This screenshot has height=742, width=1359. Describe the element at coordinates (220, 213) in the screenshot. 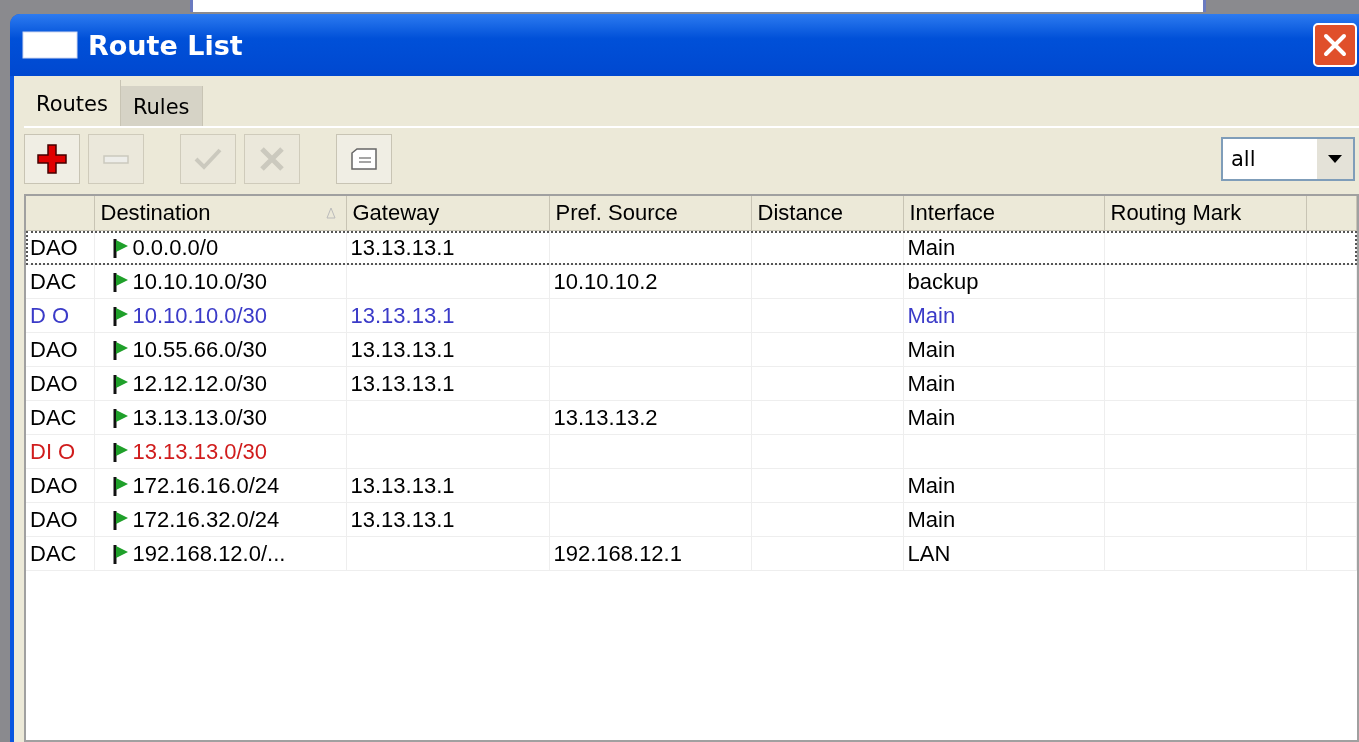

I see `column-header: Destination` at that location.